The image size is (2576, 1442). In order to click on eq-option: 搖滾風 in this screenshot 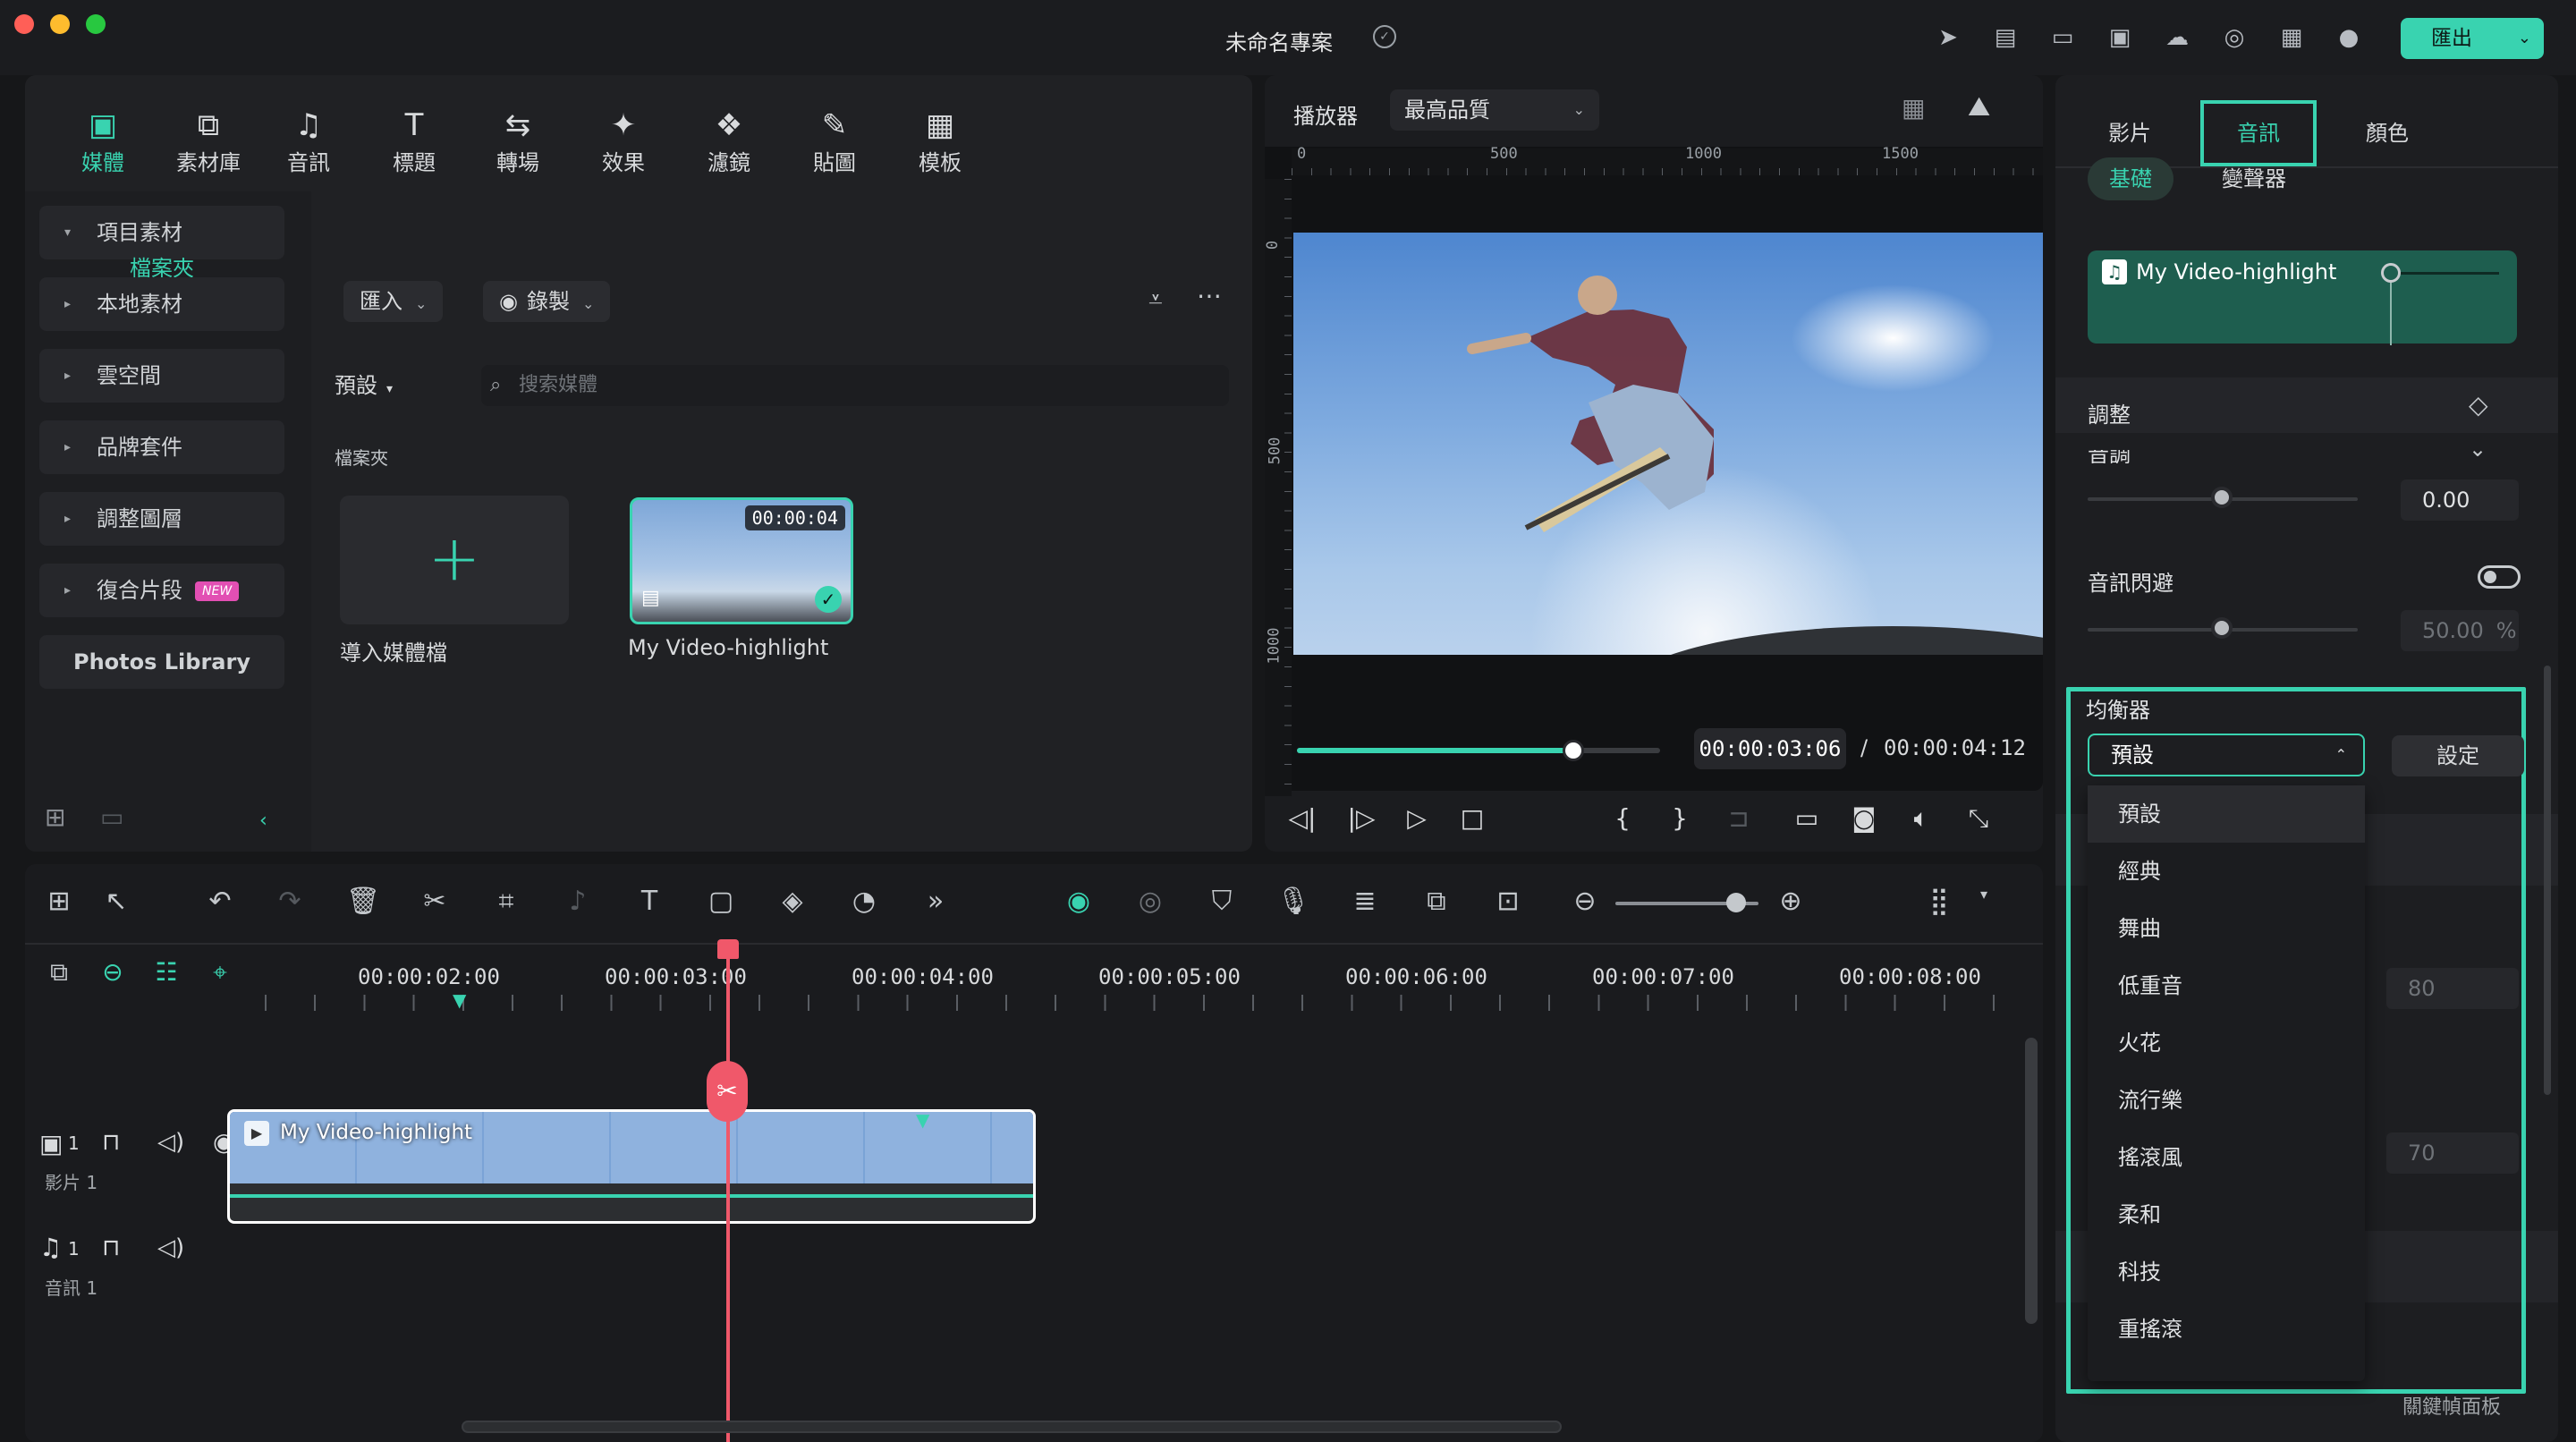, I will do `click(2226, 1157)`.